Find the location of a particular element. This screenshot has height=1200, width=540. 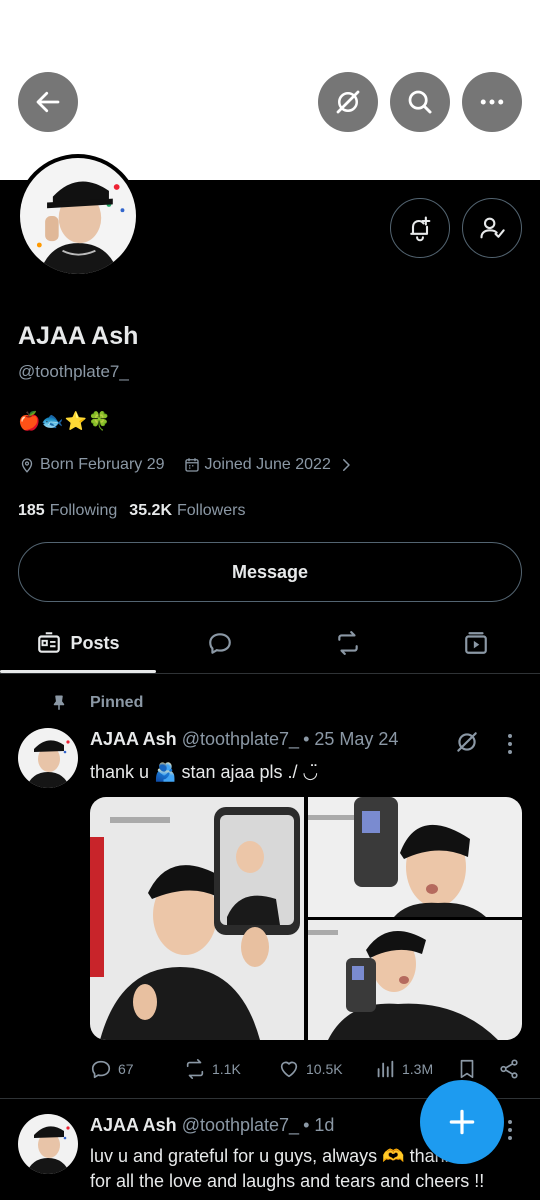

followers-link: 35.2K Followers is located at coordinates (187, 511).